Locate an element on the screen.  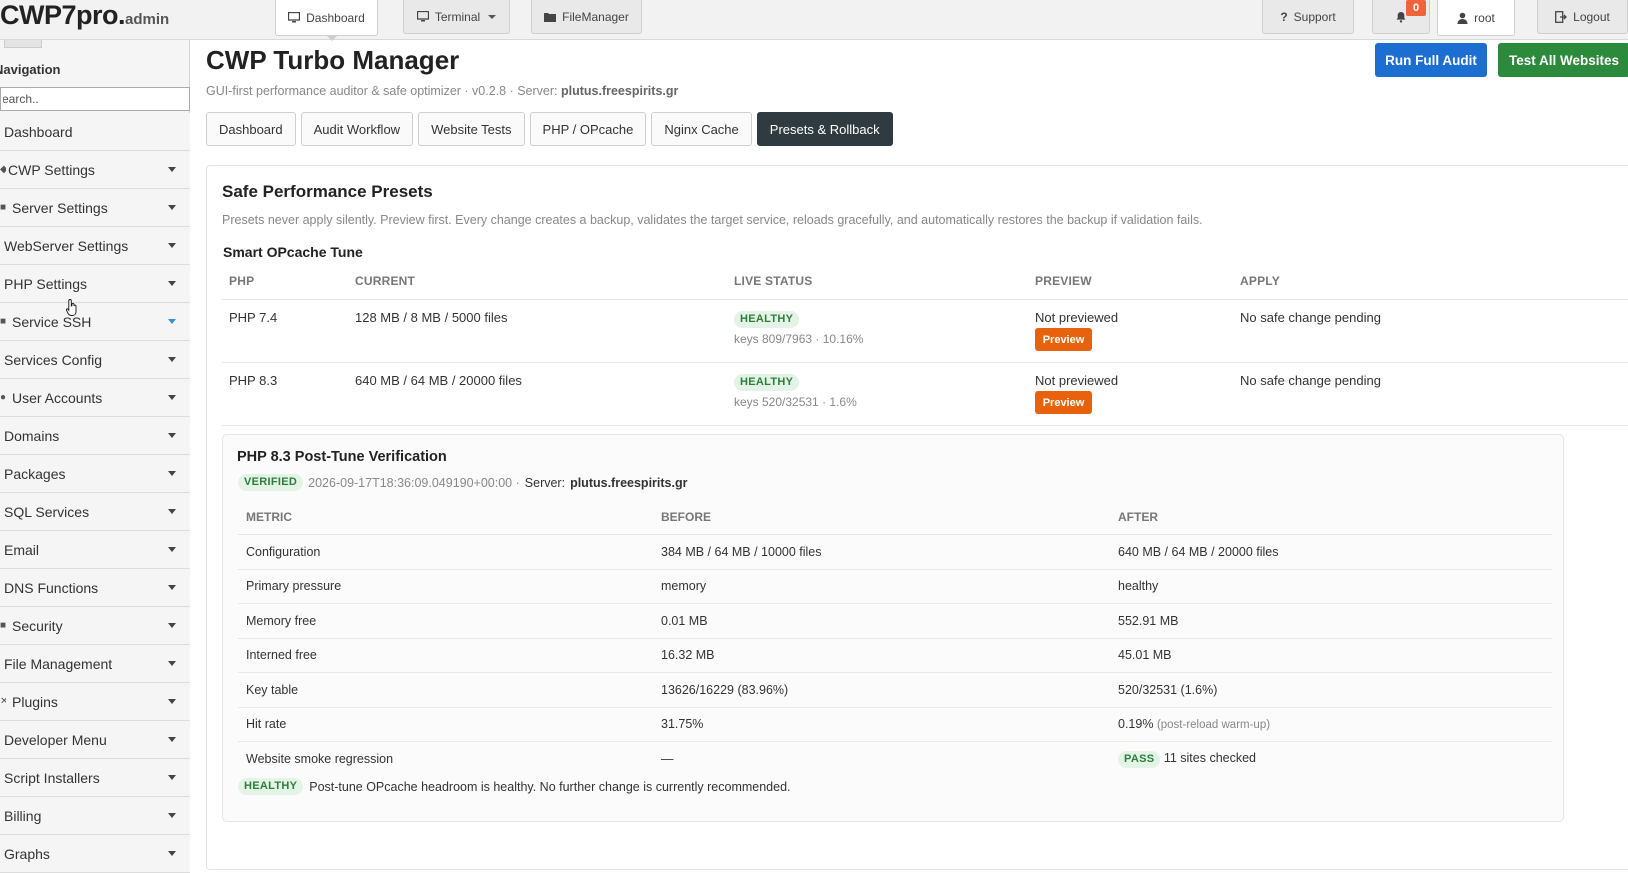
sidebar-item-developer-menu: Developer Menu is located at coordinates (95, 740).